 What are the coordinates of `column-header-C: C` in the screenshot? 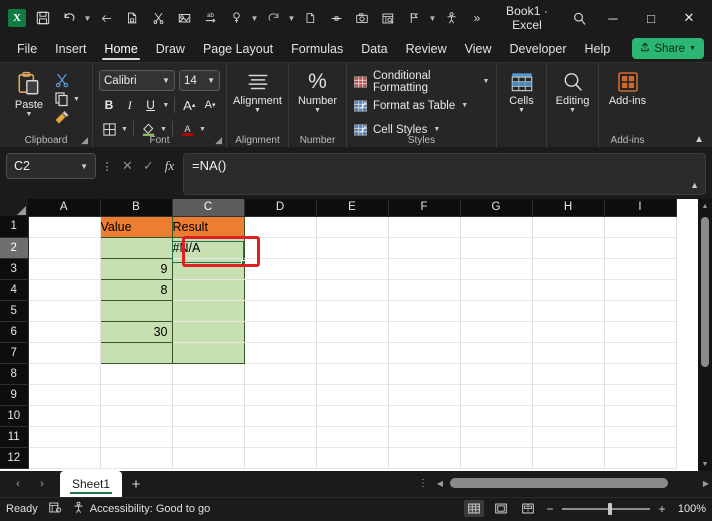 It's located at (208, 208).